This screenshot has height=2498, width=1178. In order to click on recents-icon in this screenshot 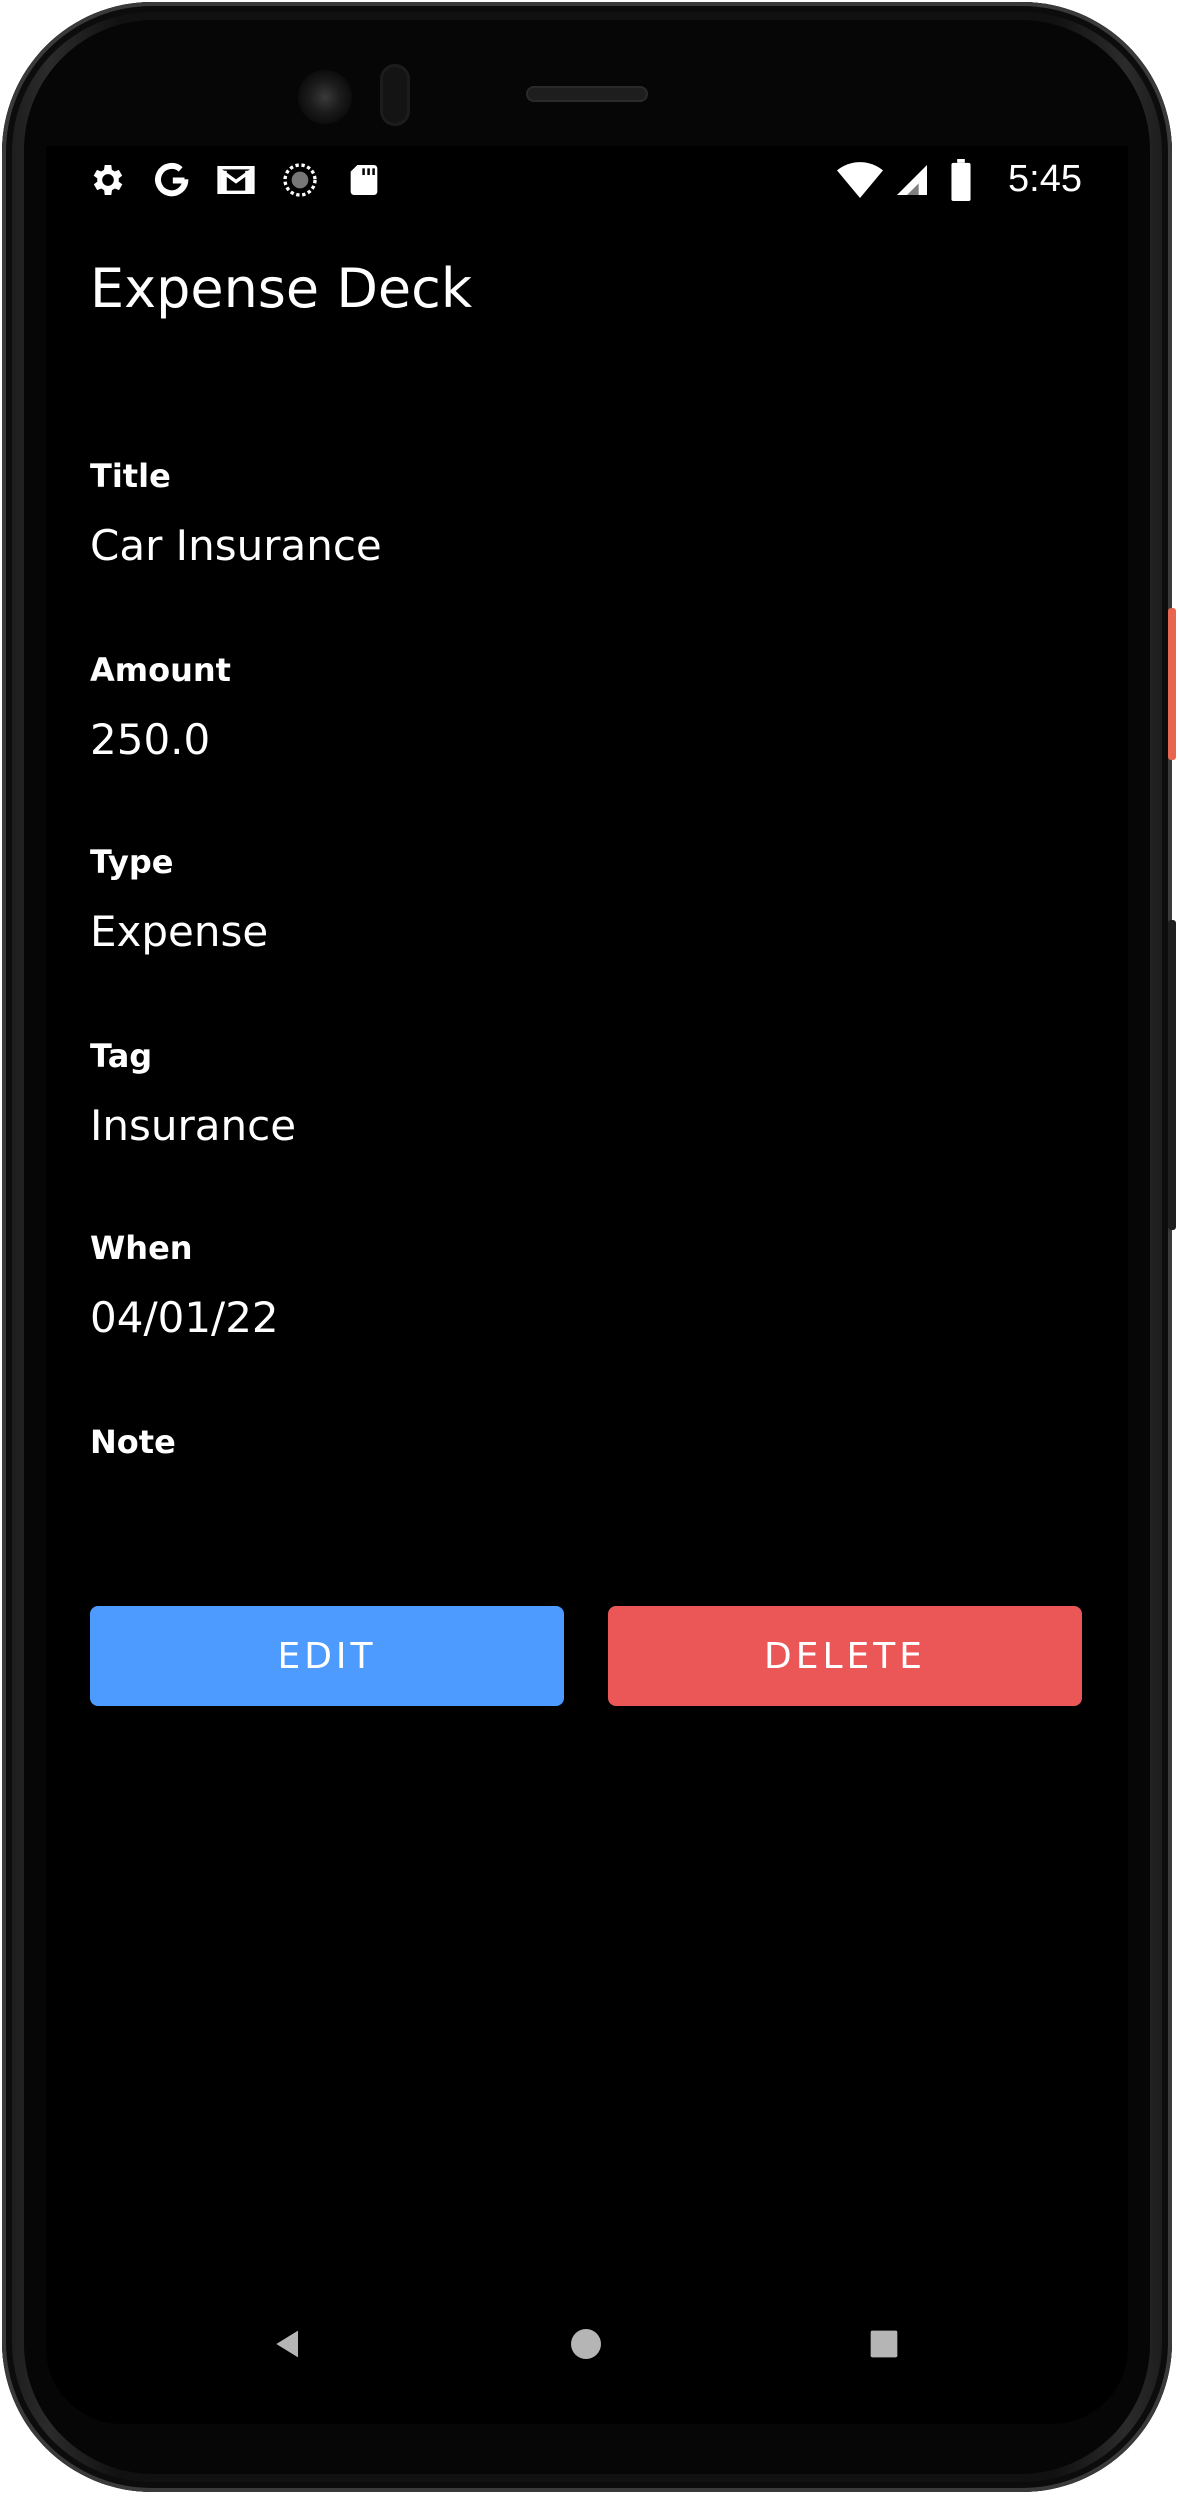, I will do `click(884, 2344)`.